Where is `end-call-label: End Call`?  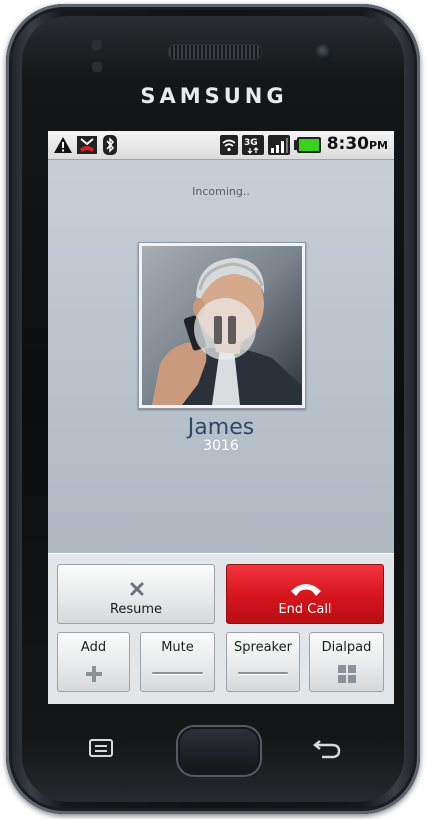 end-call-label: End Call is located at coordinates (305, 609).